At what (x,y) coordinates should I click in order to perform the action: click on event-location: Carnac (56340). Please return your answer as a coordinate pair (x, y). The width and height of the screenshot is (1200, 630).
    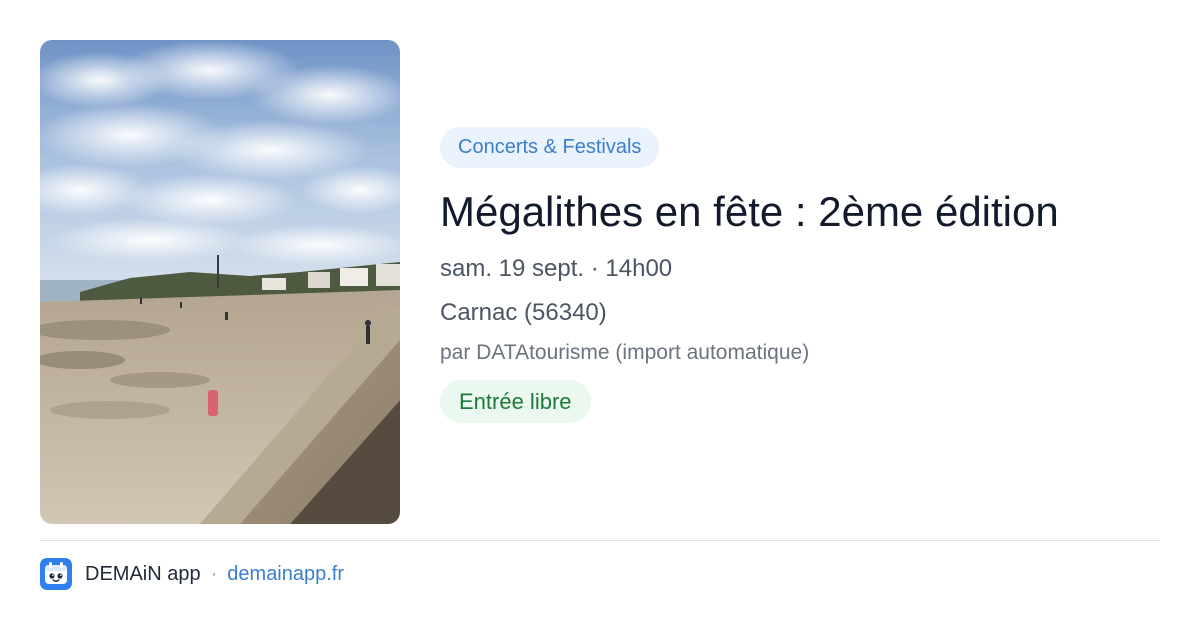
    Looking at the image, I should click on (523, 312).